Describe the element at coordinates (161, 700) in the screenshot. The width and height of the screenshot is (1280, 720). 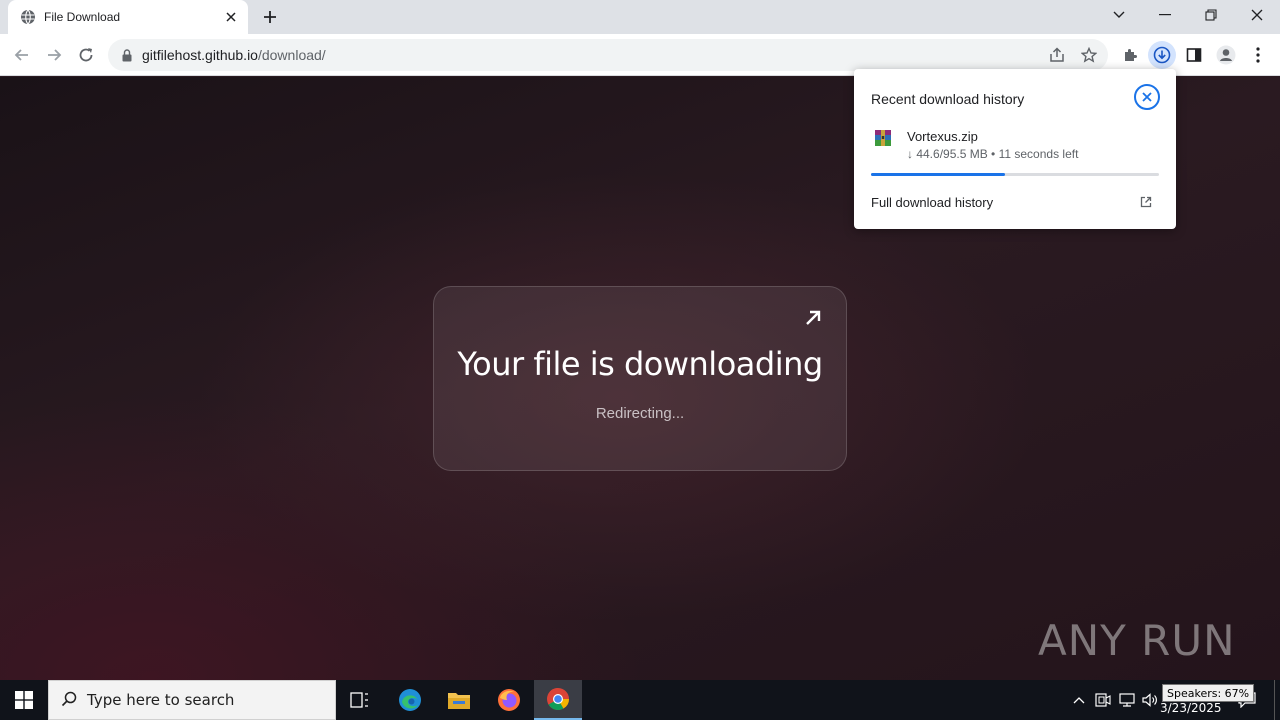
I see `taskbar-search-placeholder: Type here to search` at that location.